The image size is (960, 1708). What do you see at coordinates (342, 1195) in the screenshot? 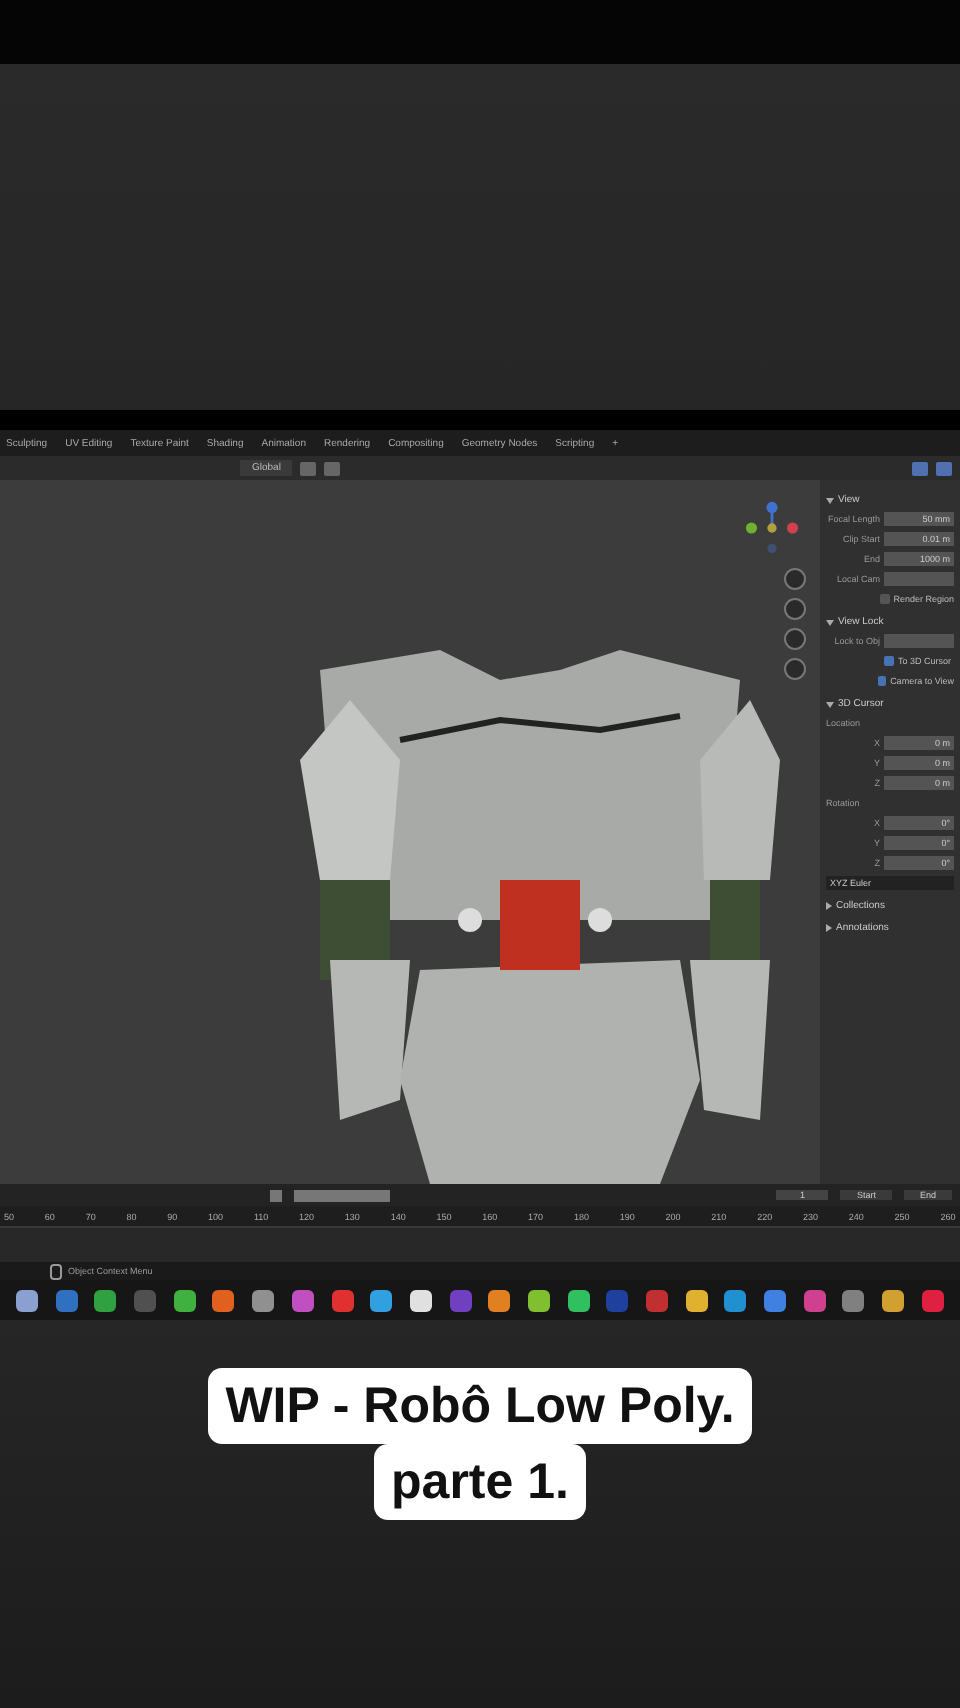
I see `playback-controls` at bounding box center [342, 1195].